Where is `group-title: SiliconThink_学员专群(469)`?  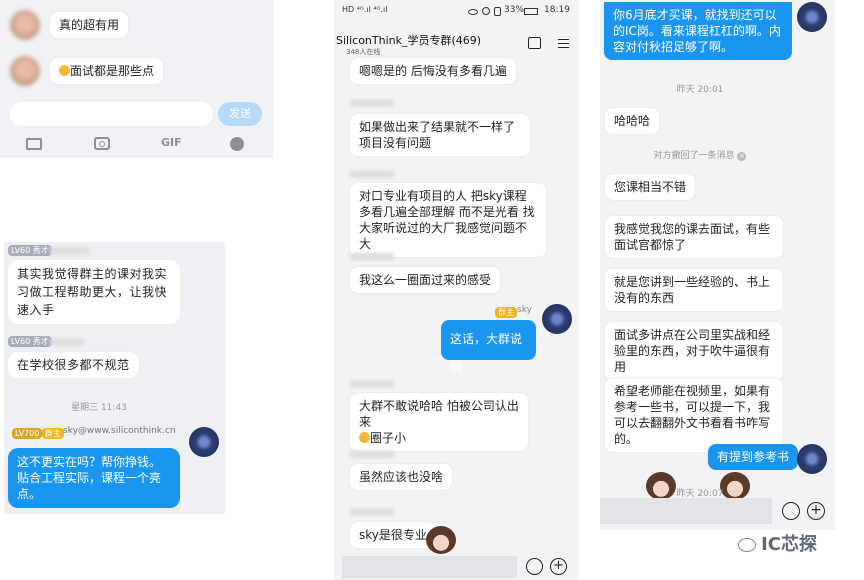 group-title: SiliconThink_学员专群(469) is located at coordinates (408, 40).